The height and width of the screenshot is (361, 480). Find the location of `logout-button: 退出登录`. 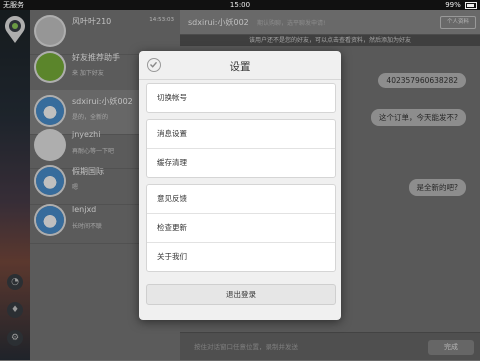

logout-button: 退出登录 is located at coordinates (241, 294).